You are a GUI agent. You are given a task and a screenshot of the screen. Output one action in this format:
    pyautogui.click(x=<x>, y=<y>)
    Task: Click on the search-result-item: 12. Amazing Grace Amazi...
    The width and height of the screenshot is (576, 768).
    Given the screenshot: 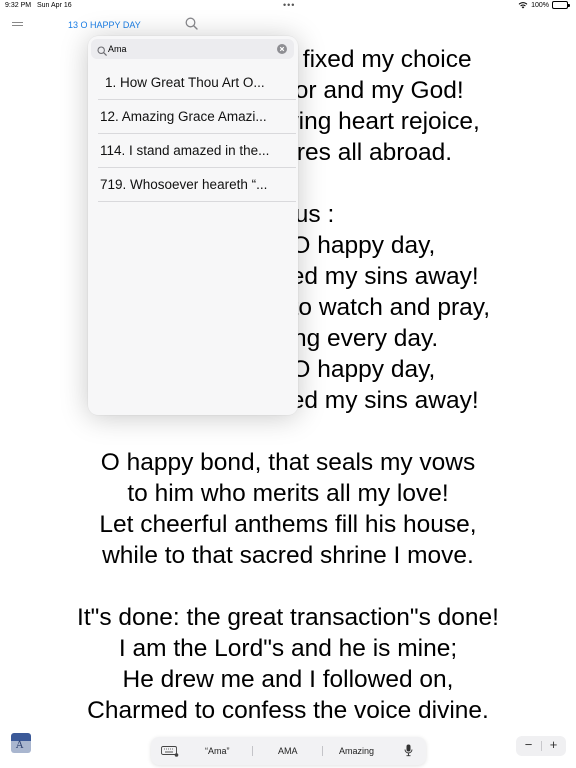 What is the action you would take?
    pyautogui.click(x=197, y=117)
    